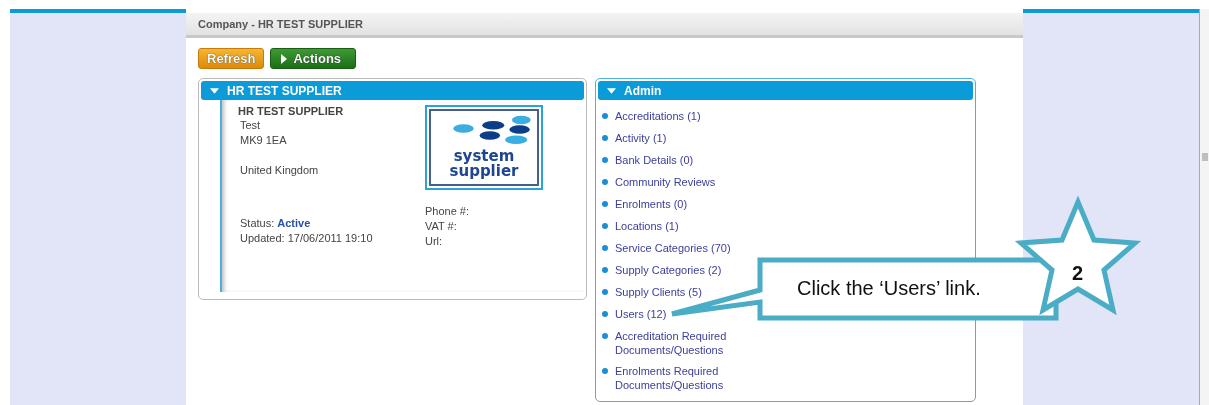 Image resolution: width=1209 pixels, height=405 pixels. Describe the element at coordinates (484, 156) in the screenshot. I see `logo-text: system` at that location.